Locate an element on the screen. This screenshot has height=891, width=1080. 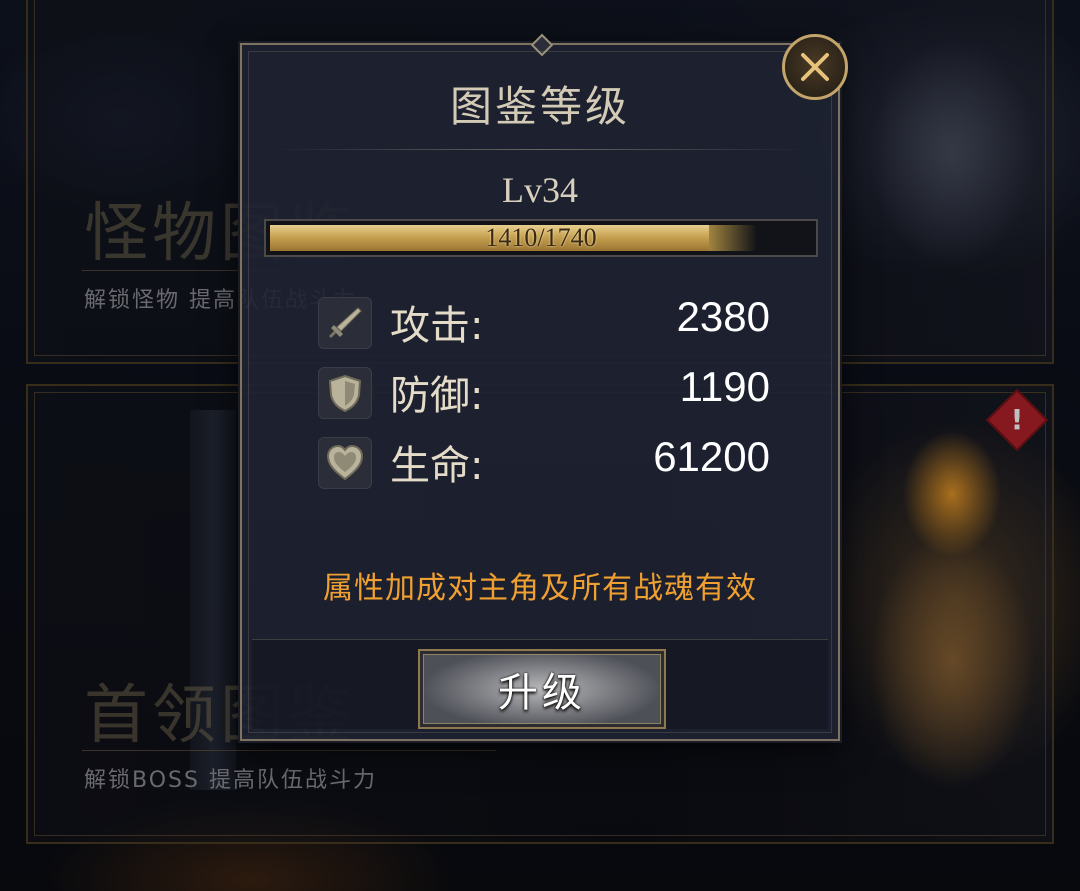
upgrade-button: 升级 is located at coordinates (542, 689).